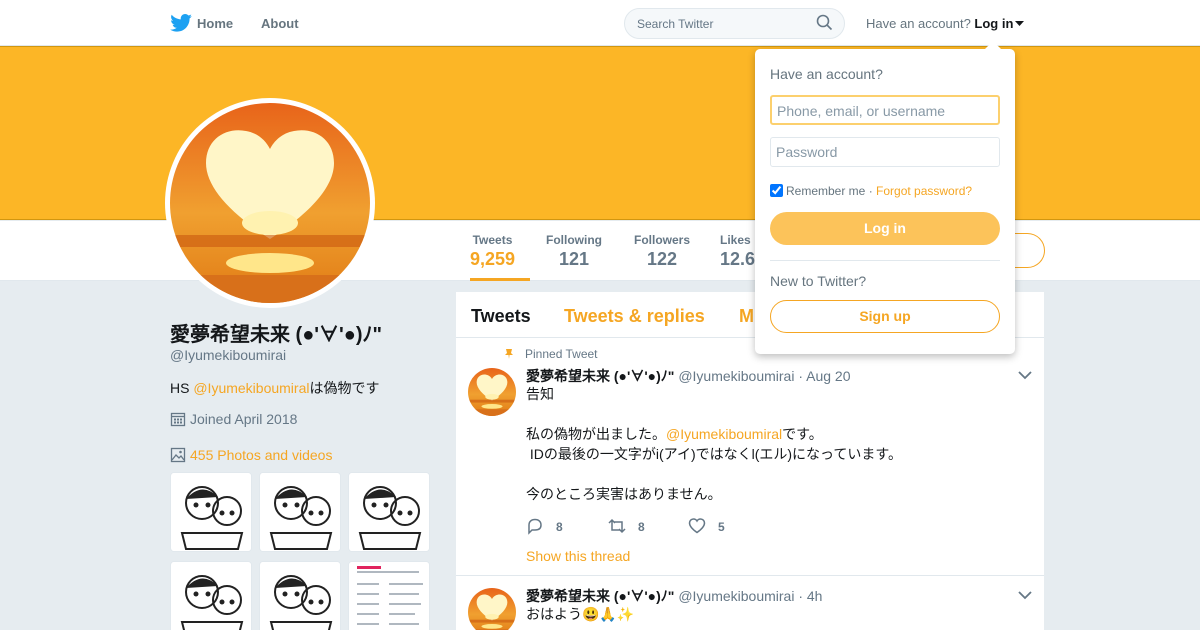 The image size is (1200, 630). Describe the element at coordinates (802, 434) in the screenshot. I see `tweet-line-suffix: です。` at that location.